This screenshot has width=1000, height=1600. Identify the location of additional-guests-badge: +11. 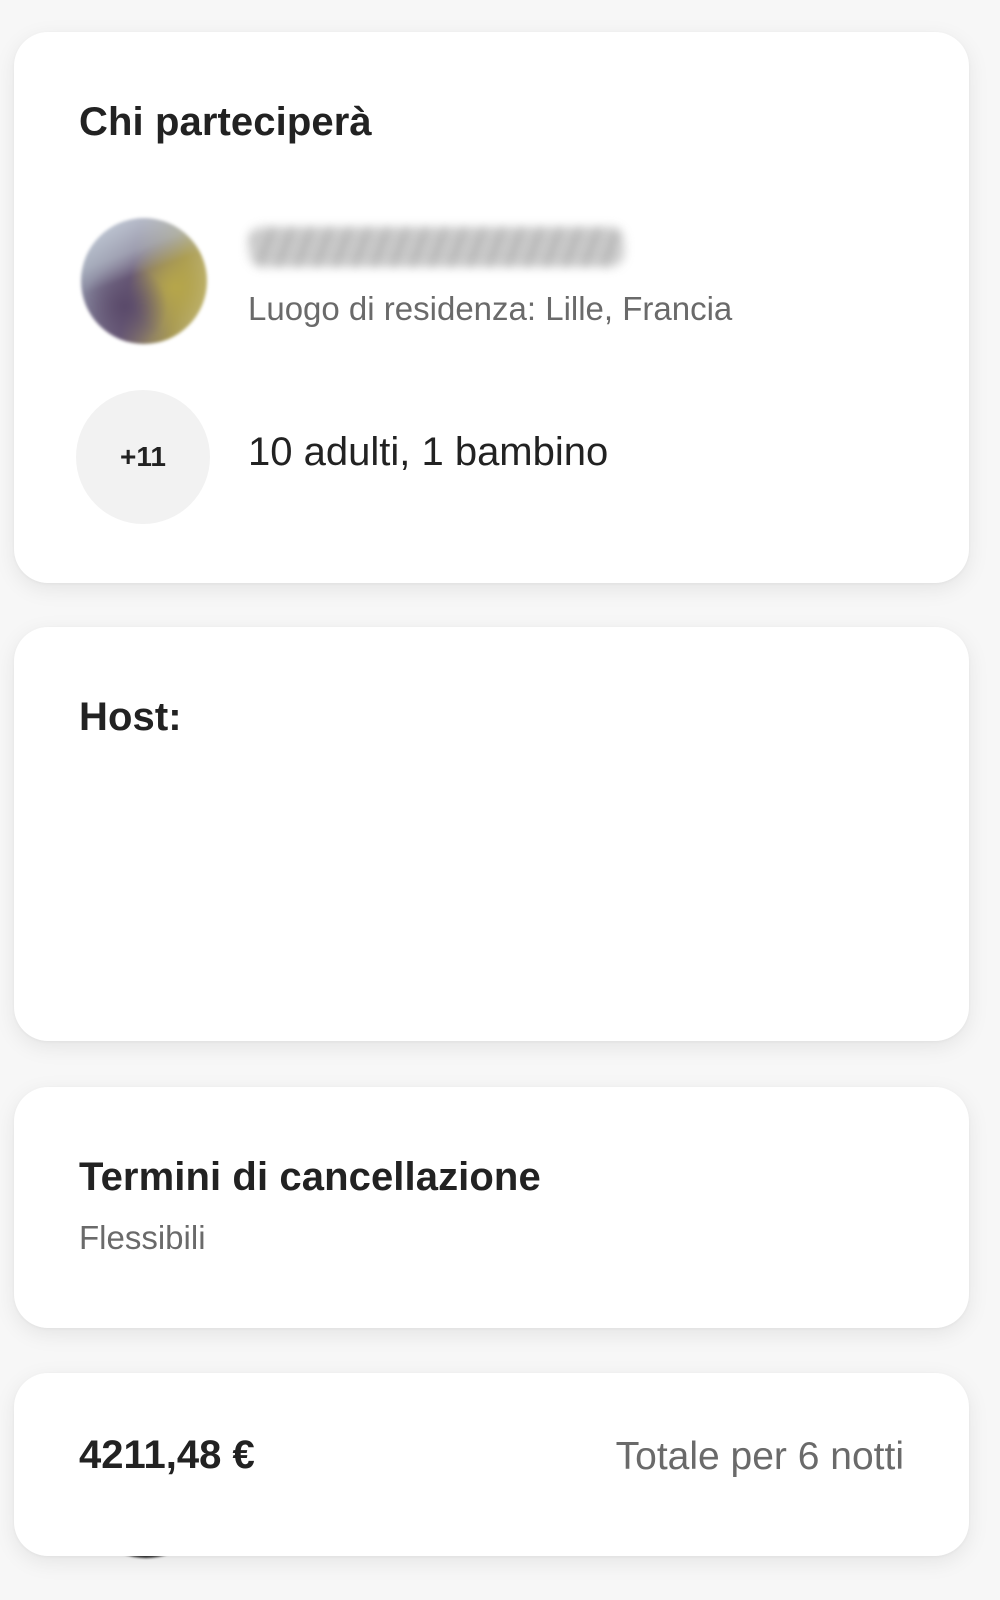
(143, 457).